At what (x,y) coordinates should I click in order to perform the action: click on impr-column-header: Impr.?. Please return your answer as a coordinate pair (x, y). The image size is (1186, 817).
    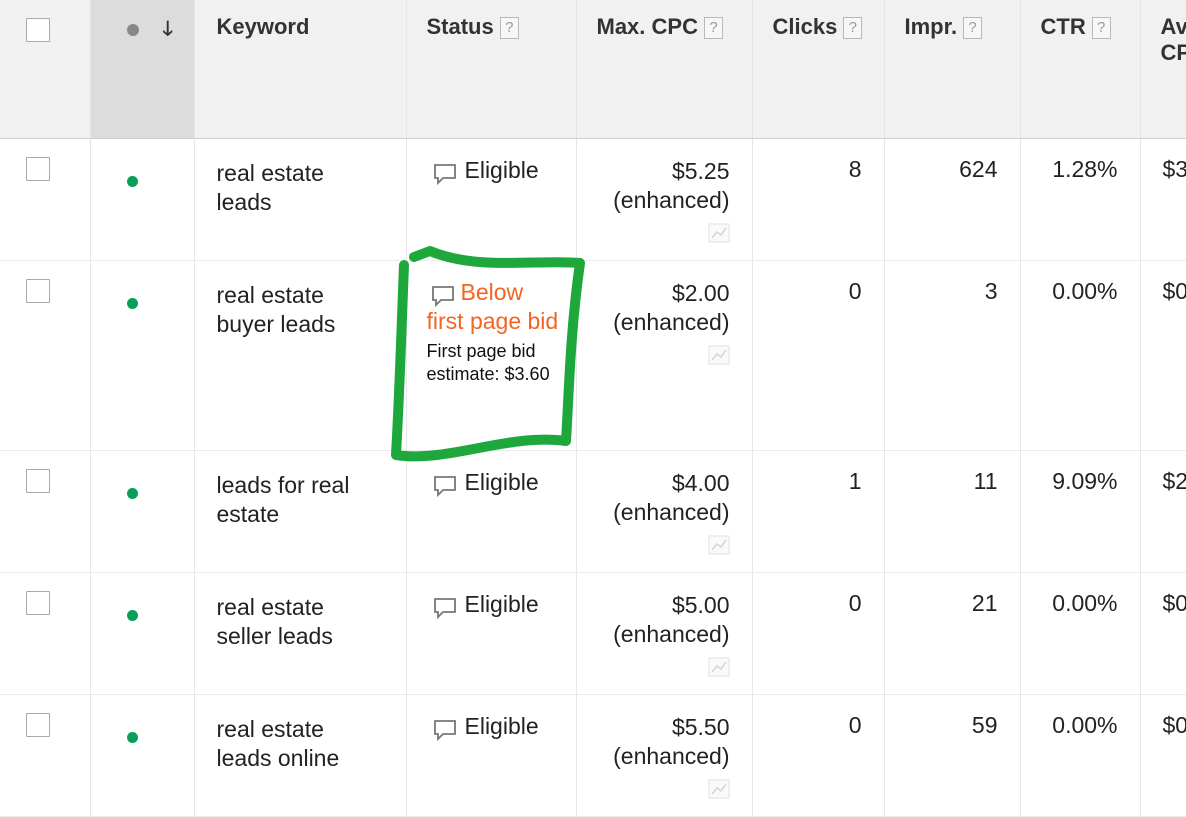
    Looking at the image, I should click on (952, 69).